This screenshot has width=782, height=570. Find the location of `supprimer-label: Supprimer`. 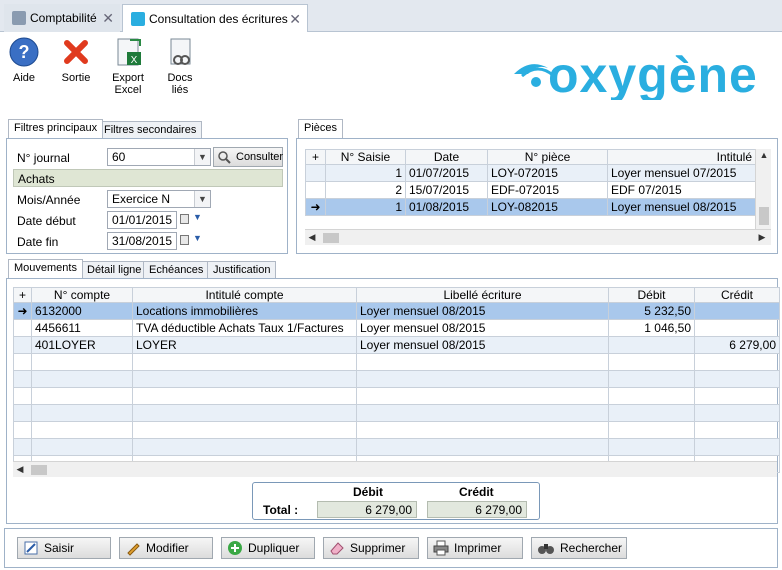

supprimer-label: Supprimer is located at coordinates (378, 548).